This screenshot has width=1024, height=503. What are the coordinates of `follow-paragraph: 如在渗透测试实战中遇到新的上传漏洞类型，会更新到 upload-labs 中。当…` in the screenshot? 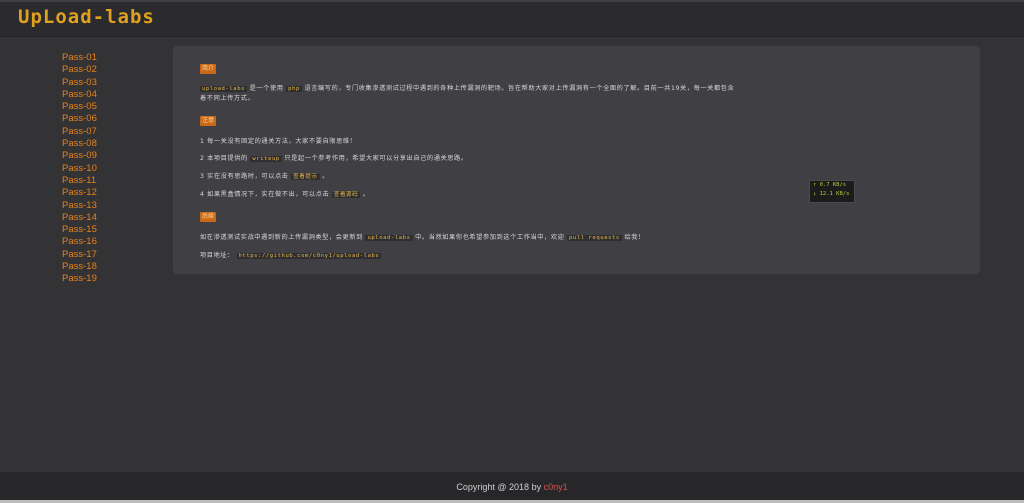 It's located at (422, 238).